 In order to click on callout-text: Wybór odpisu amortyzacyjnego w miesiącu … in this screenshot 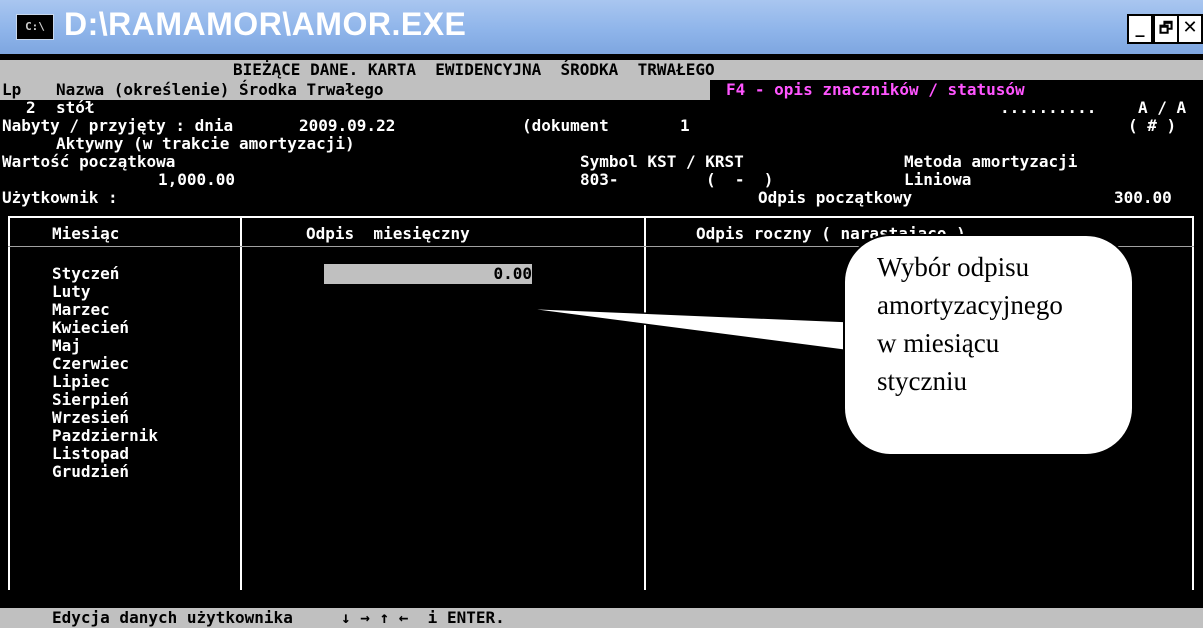, I will do `click(970, 324)`.